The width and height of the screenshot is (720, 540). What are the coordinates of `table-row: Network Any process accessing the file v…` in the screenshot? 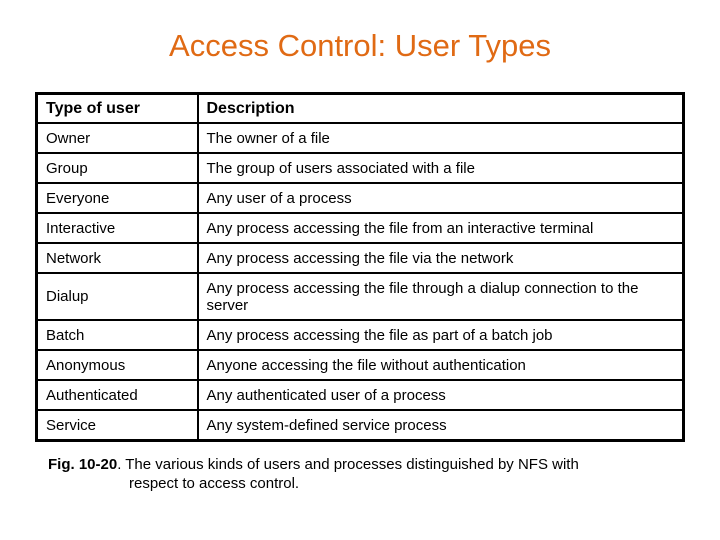 It's located at (360, 258).